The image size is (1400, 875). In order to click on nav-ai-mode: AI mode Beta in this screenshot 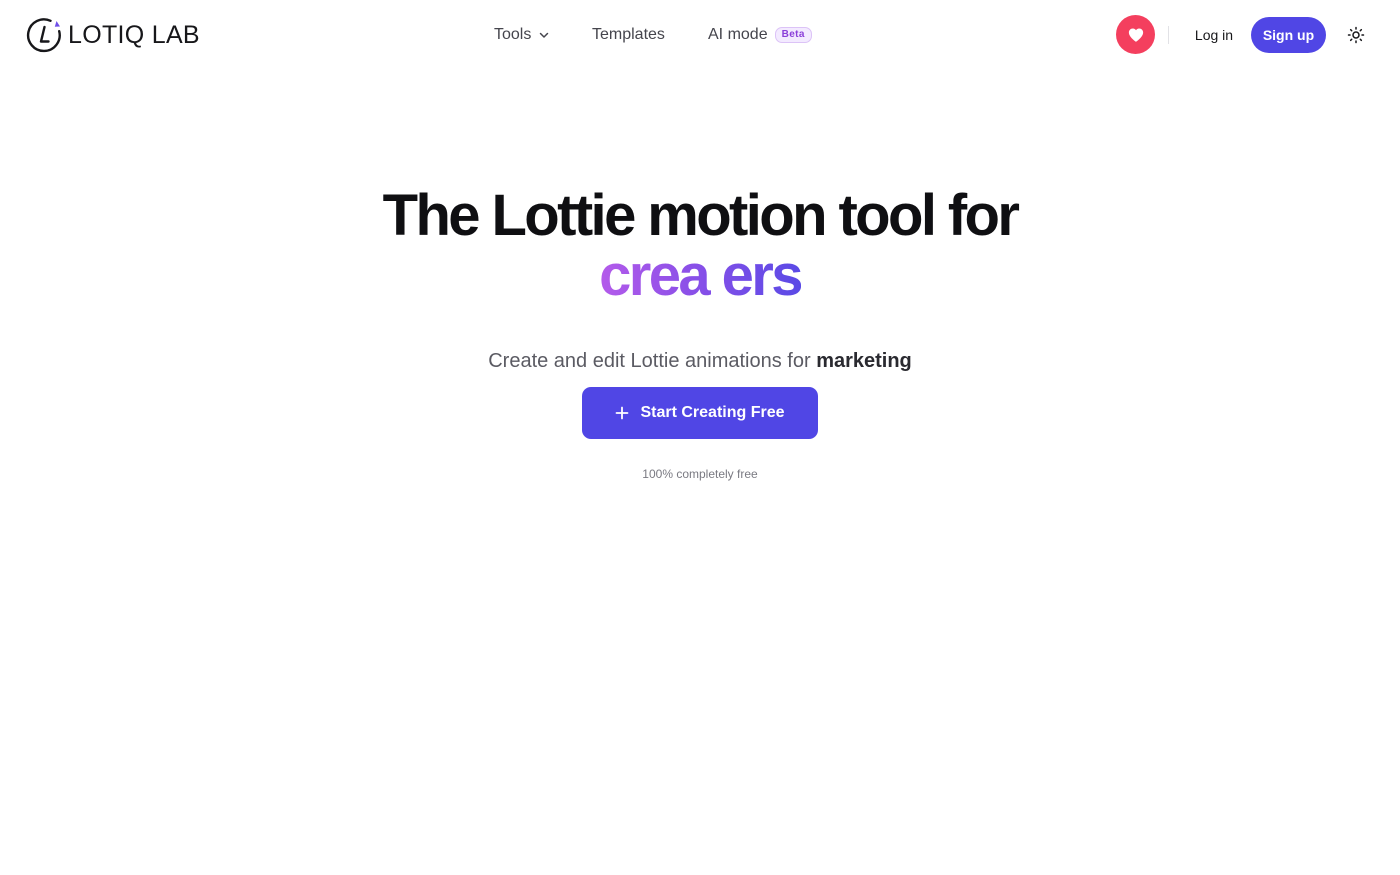, I will do `click(760, 35)`.